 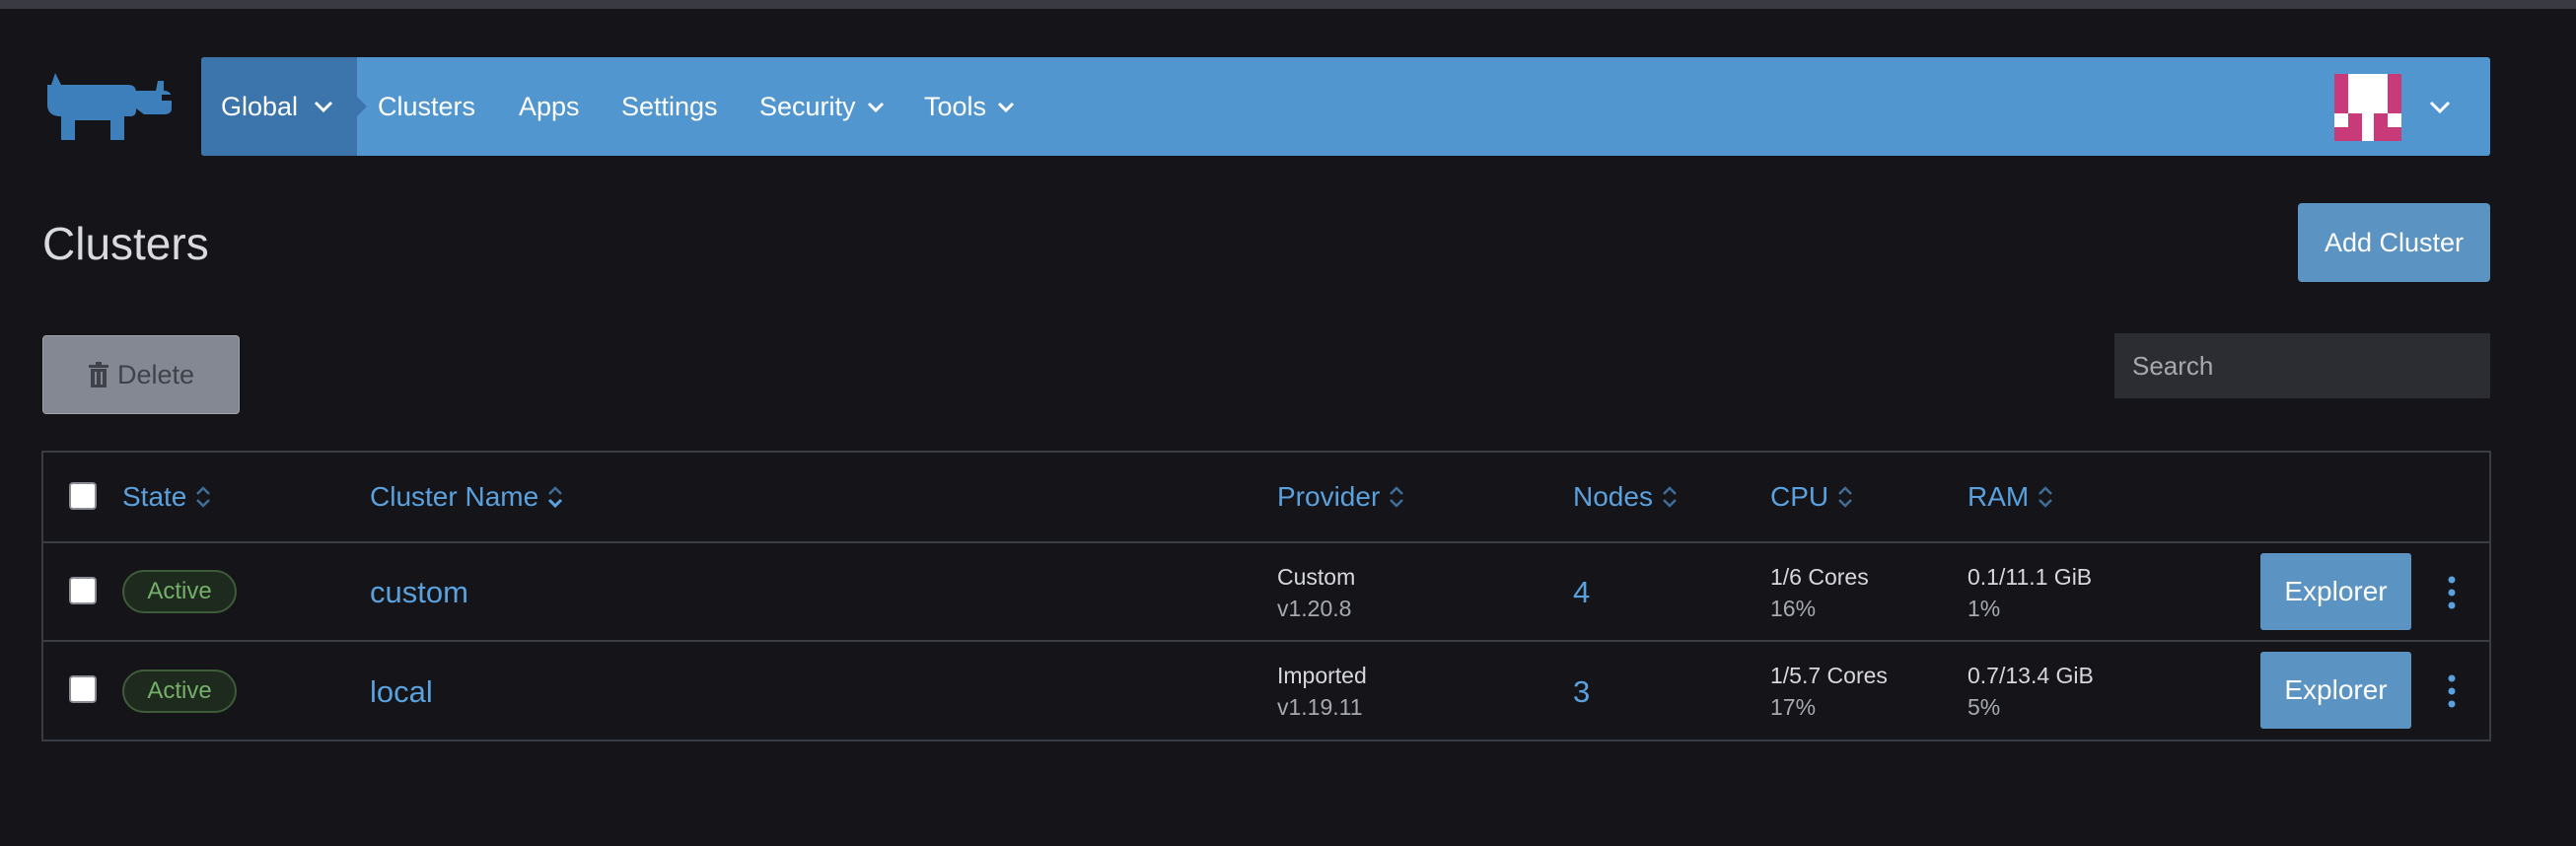 What do you see at coordinates (1581, 692) in the screenshot?
I see `nodes-count-link: 3` at bounding box center [1581, 692].